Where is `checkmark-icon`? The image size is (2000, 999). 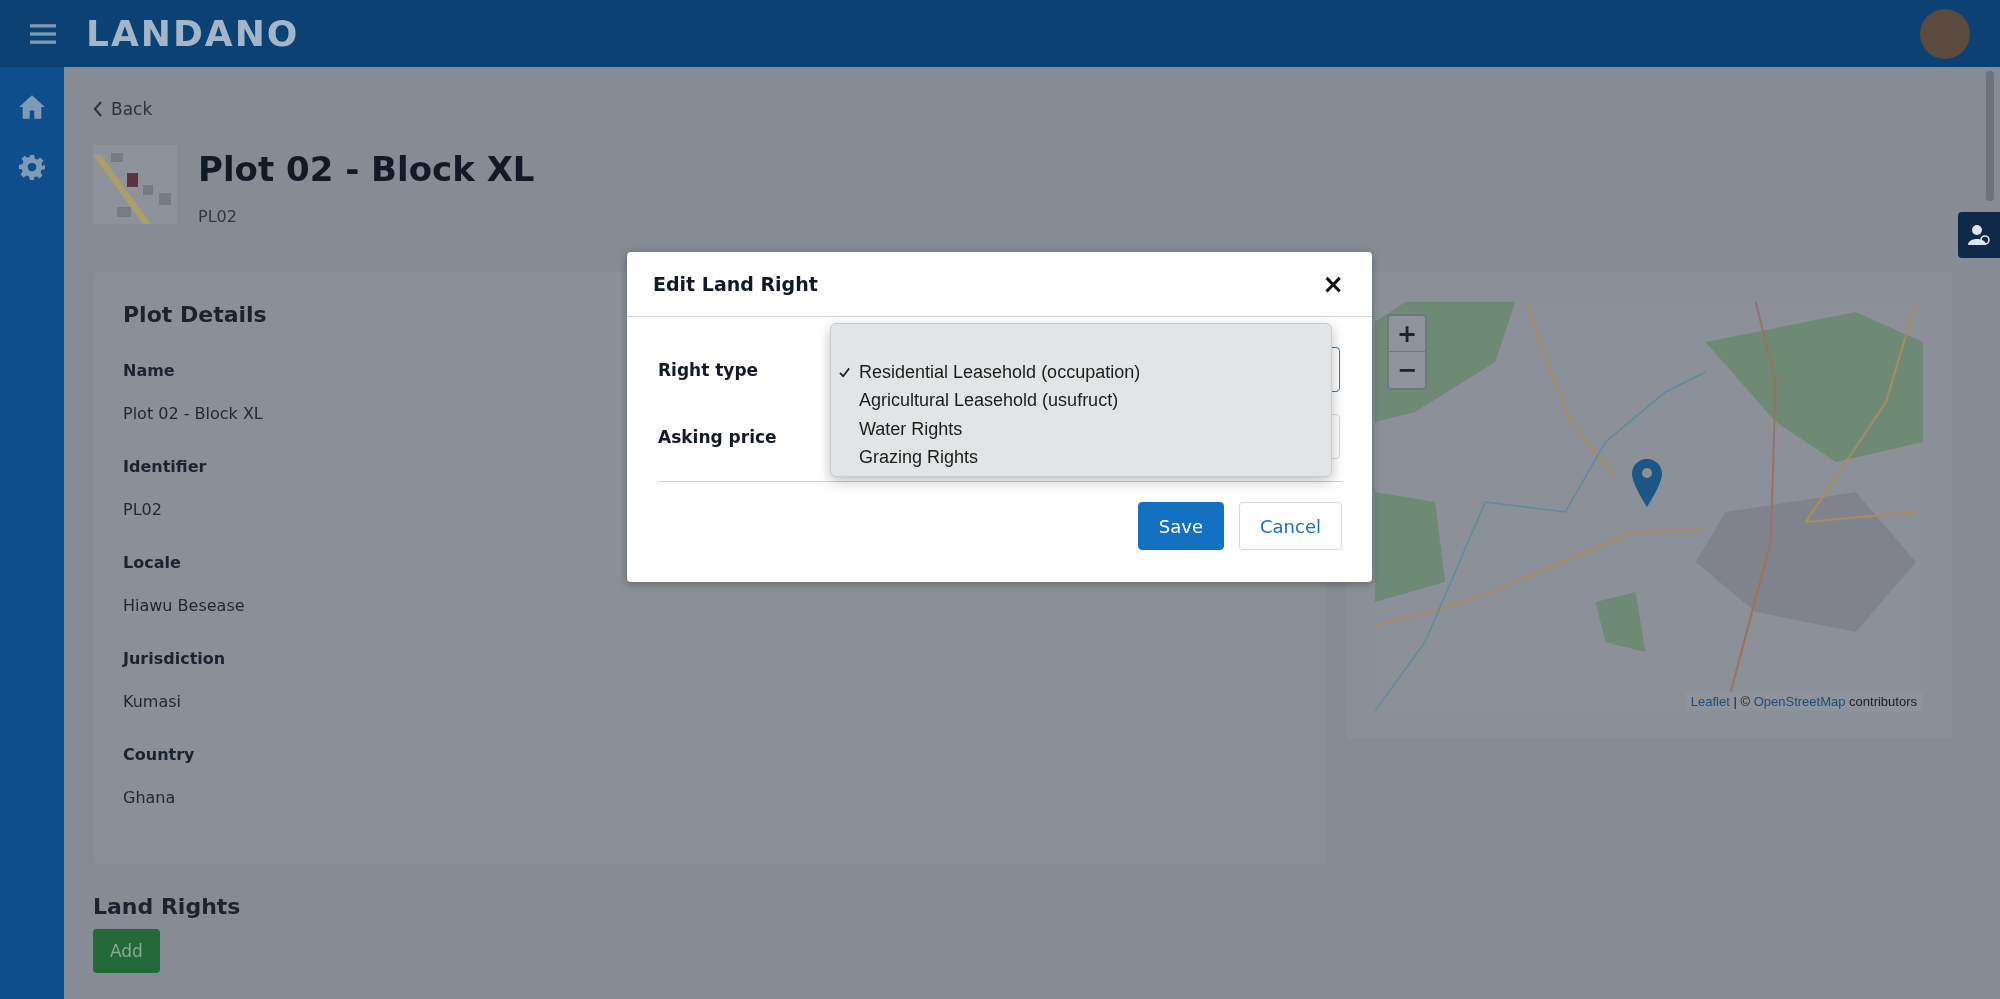
checkmark-icon is located at coordinates (844, 372).